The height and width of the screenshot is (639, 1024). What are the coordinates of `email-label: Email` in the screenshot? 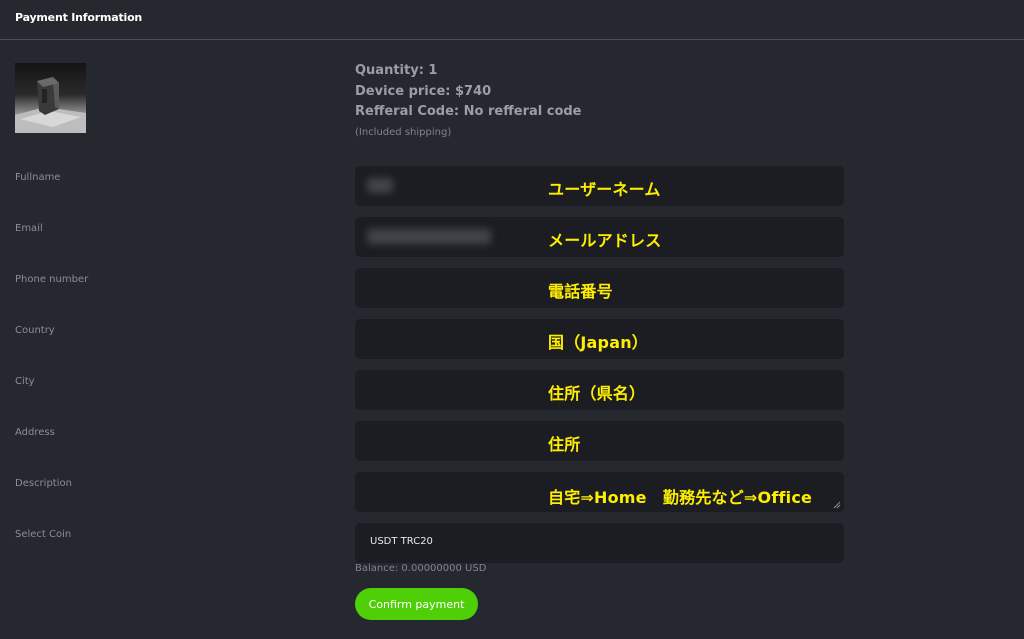 It's located at (29, 228).